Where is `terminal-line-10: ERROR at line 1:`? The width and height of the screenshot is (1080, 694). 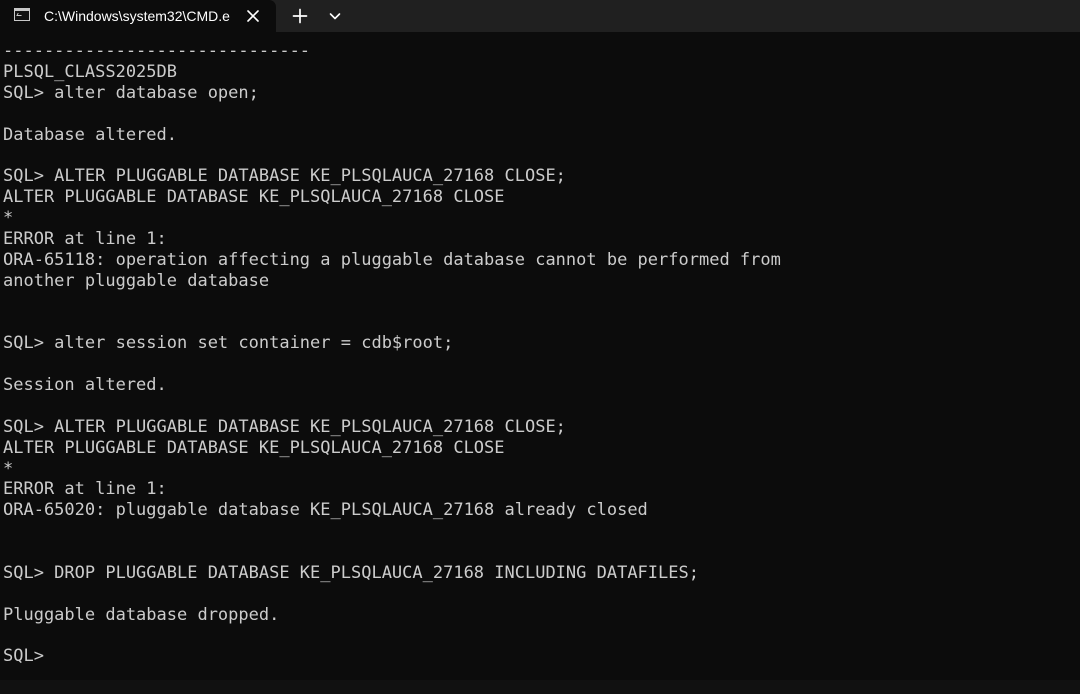 terminal-line-10: ERROR at line 1: is located at coordinates (85, 238).